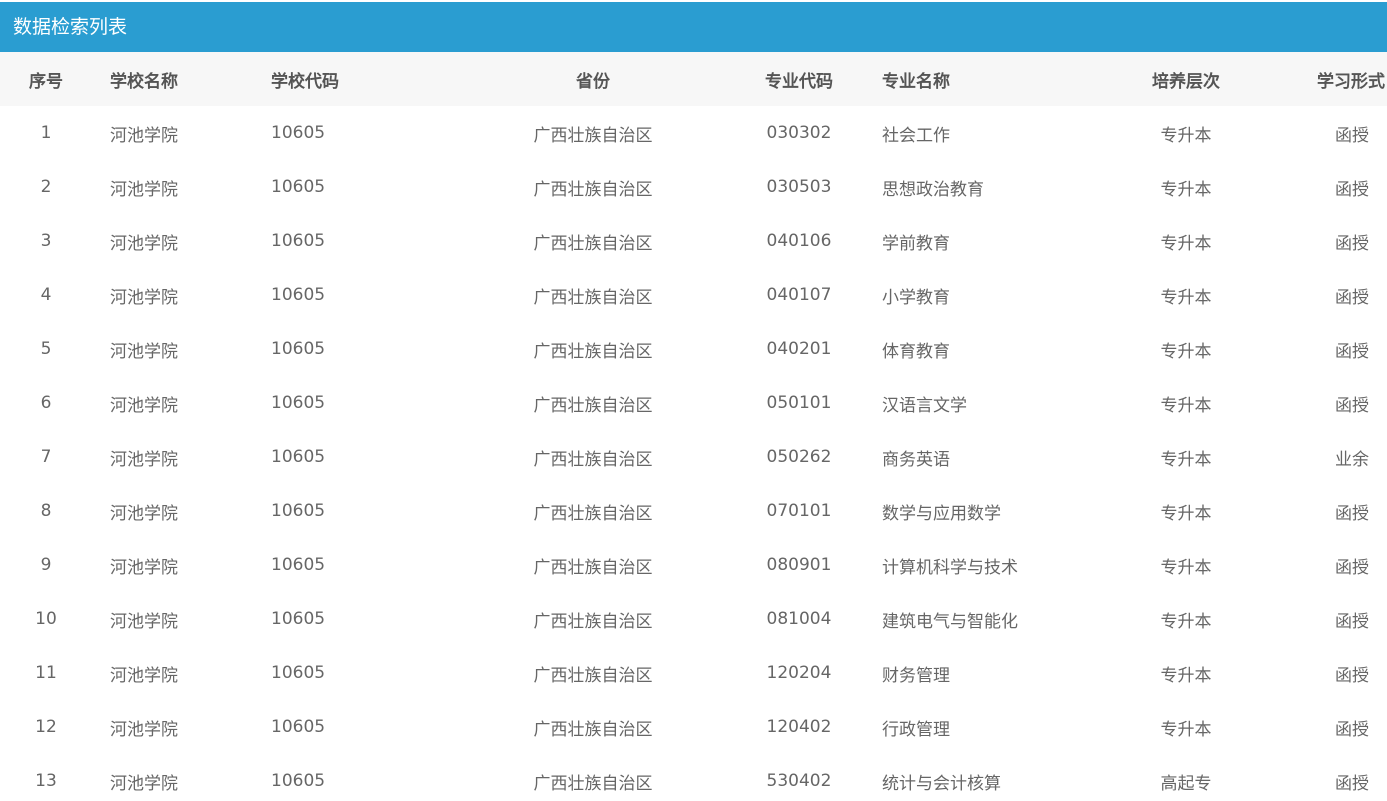 The width and height of the screenshot is (1387, 801). What do you see at coordinates (916, 243) in the screenshot?
I see `cell-major-name: 学前教育` at bounding box center [916, 243].